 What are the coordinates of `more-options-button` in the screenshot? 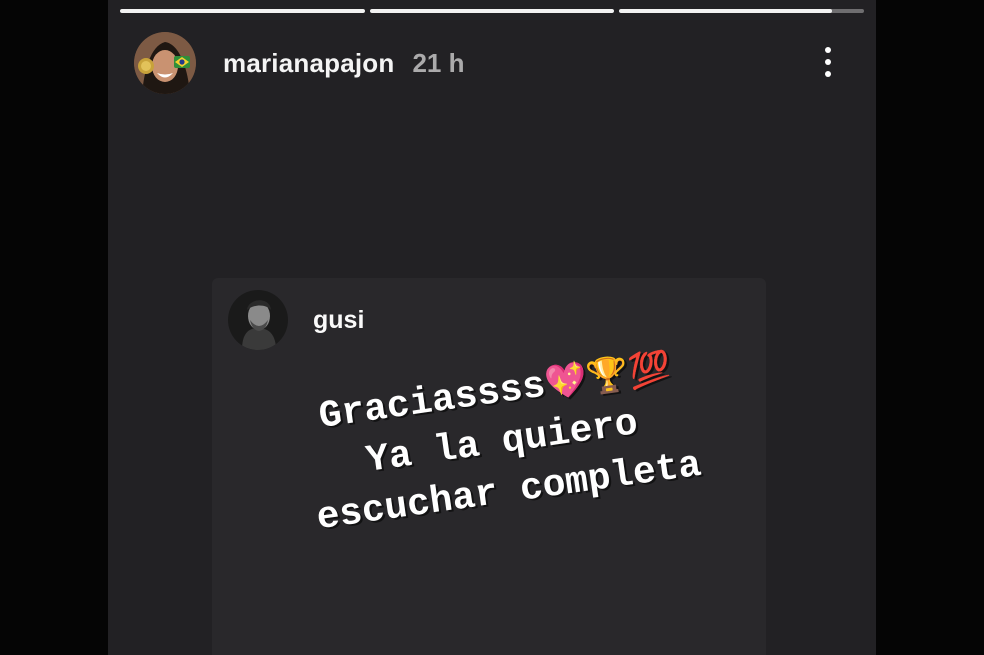 It's located at (828, 62).